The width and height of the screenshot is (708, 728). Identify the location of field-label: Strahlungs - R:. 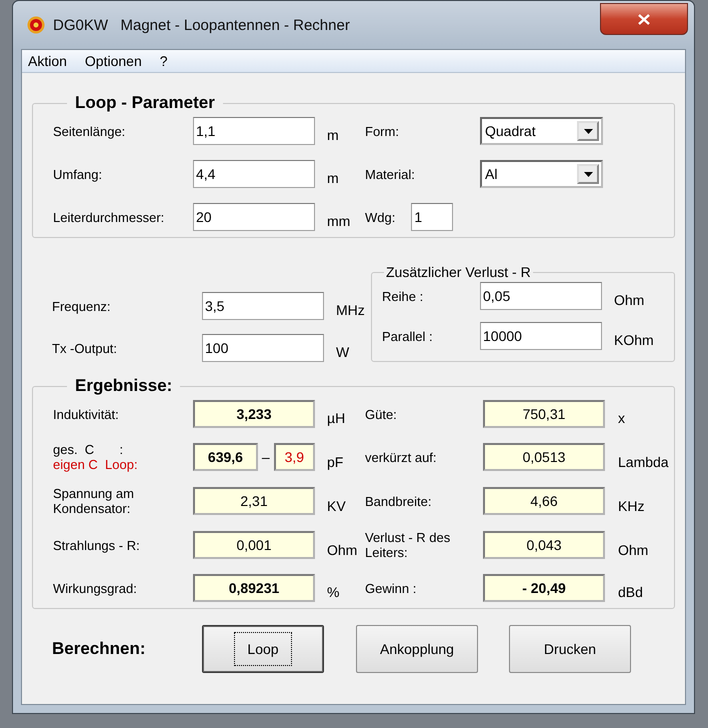
(97, 545).